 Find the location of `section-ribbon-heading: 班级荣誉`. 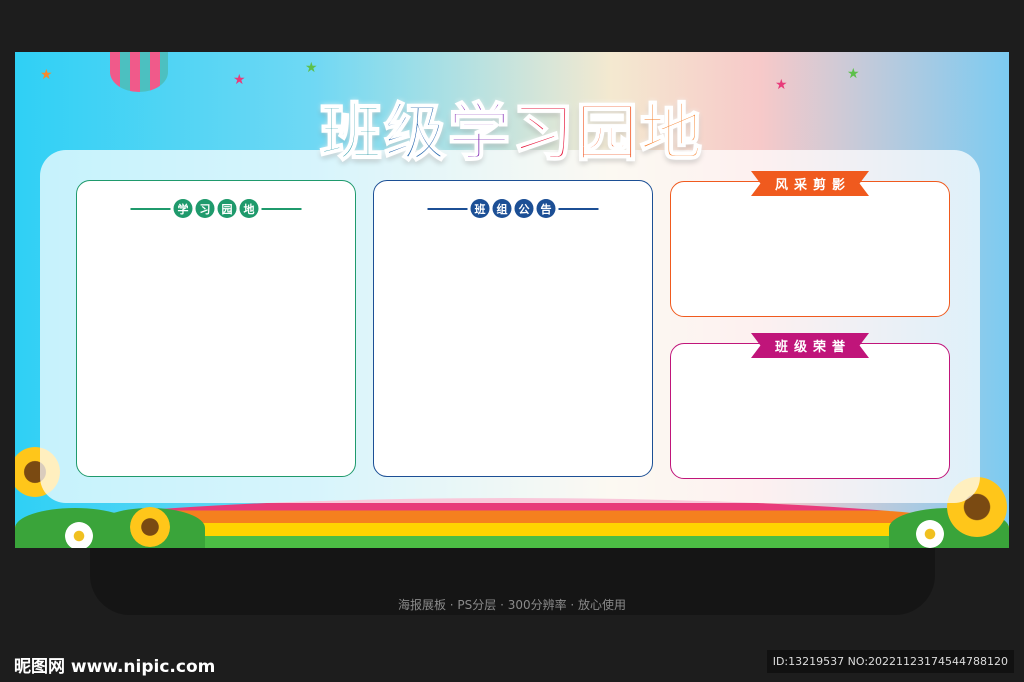

section-ribbon-heading: 班级荣誉 is located at coordinates (810, 345).